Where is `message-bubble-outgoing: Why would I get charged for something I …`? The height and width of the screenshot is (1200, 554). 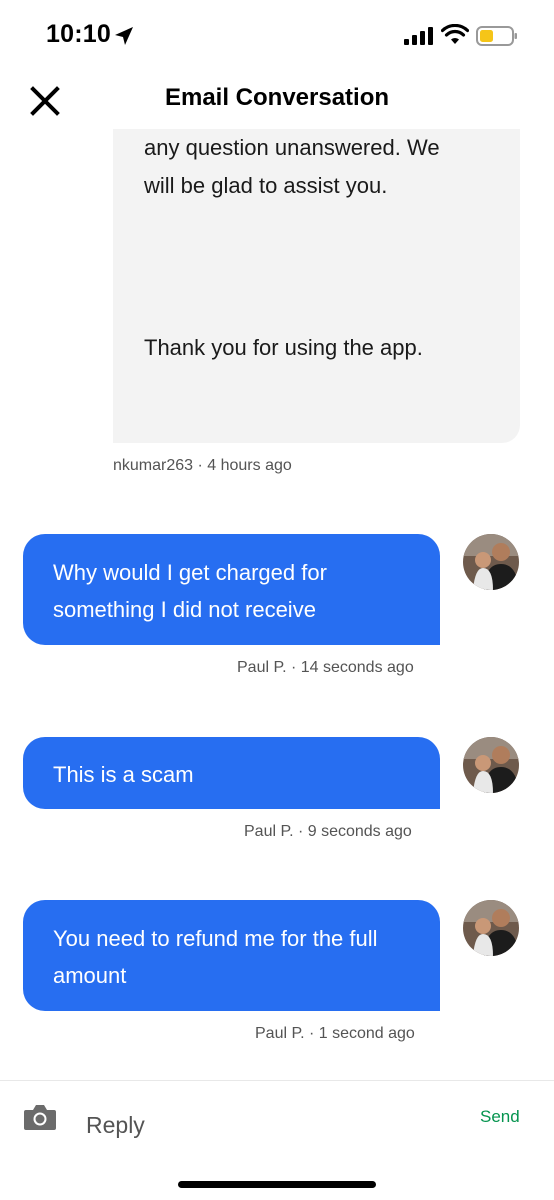 message-bubble-outgoing: Why would I get charged for something I … is located at coordinates (231, 589).